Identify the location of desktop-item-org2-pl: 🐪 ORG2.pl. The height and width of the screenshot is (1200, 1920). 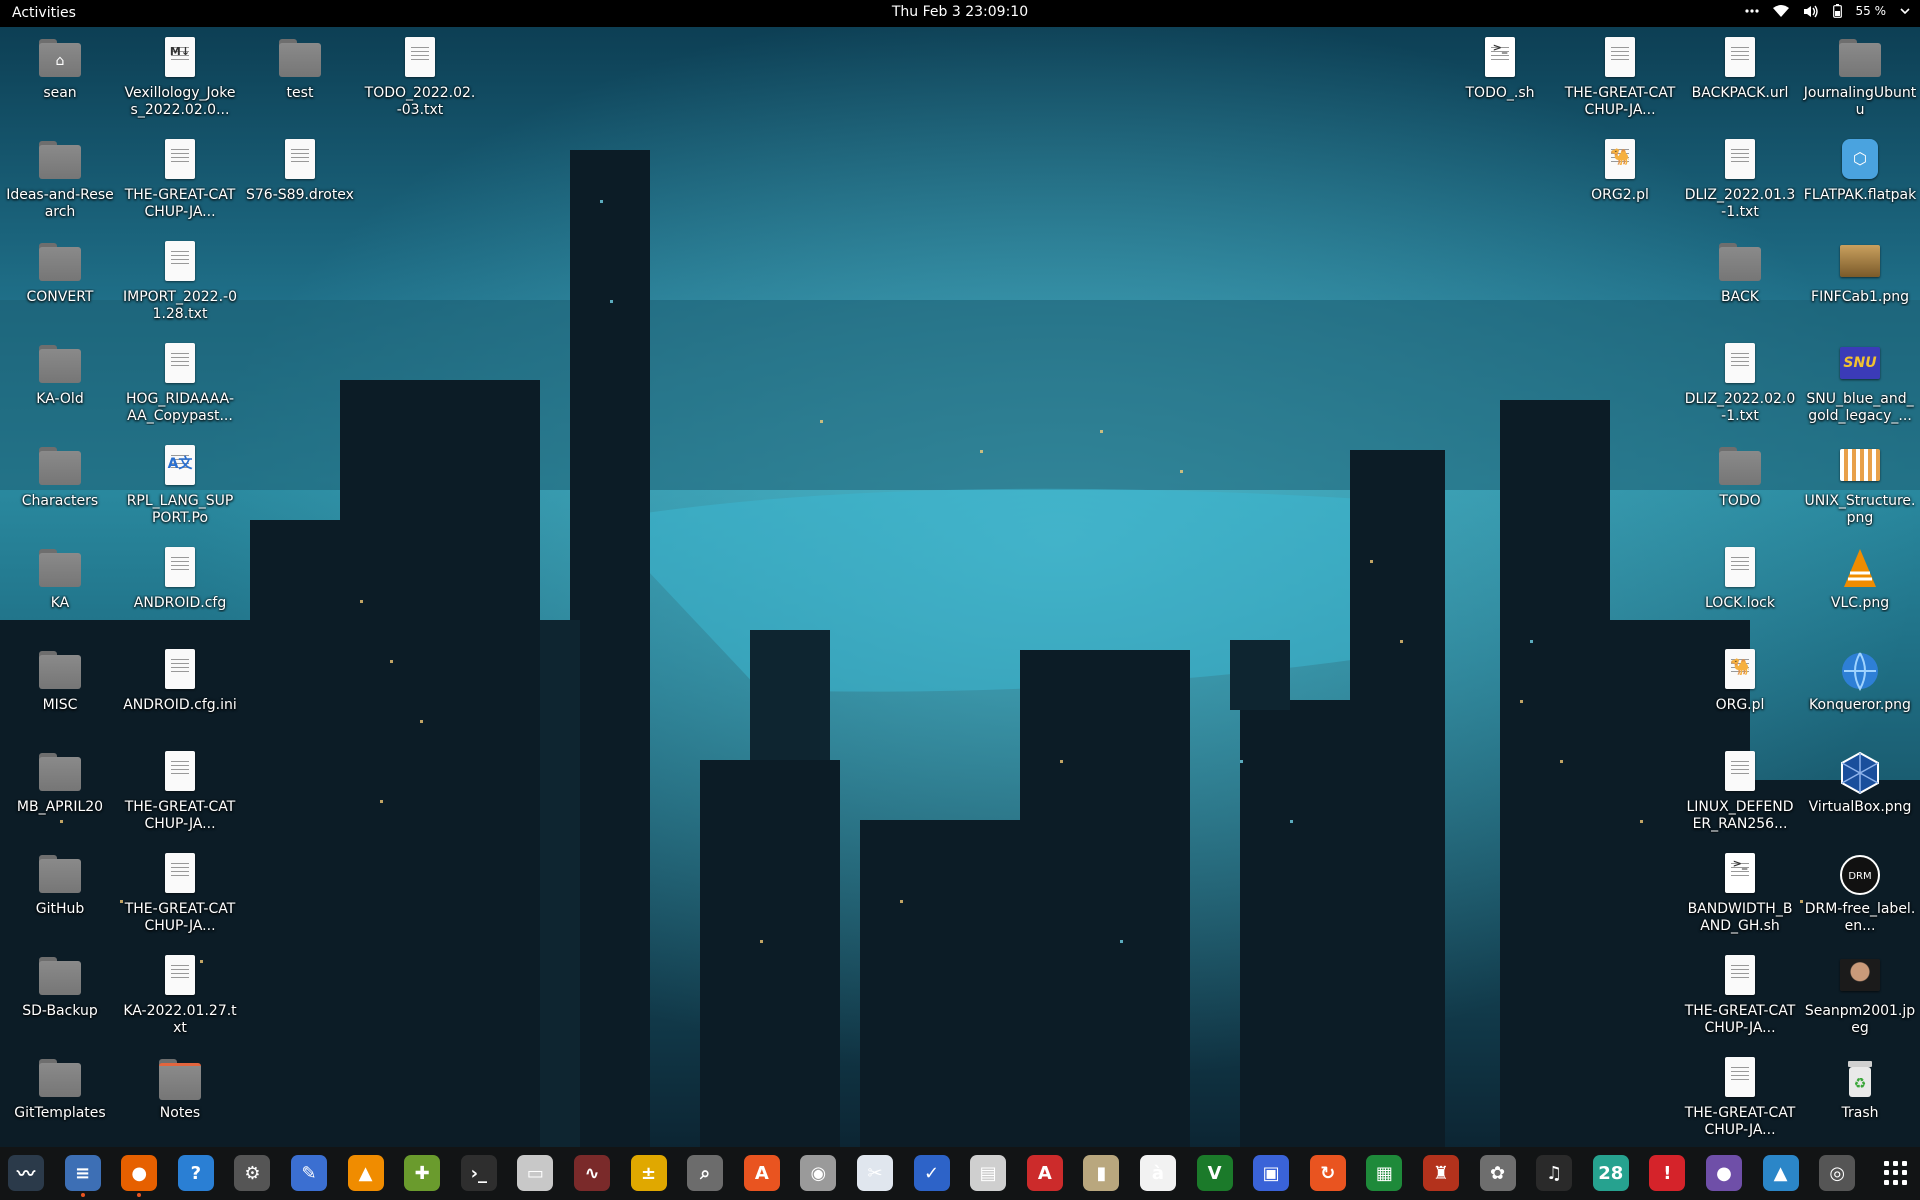
(1620, 181).